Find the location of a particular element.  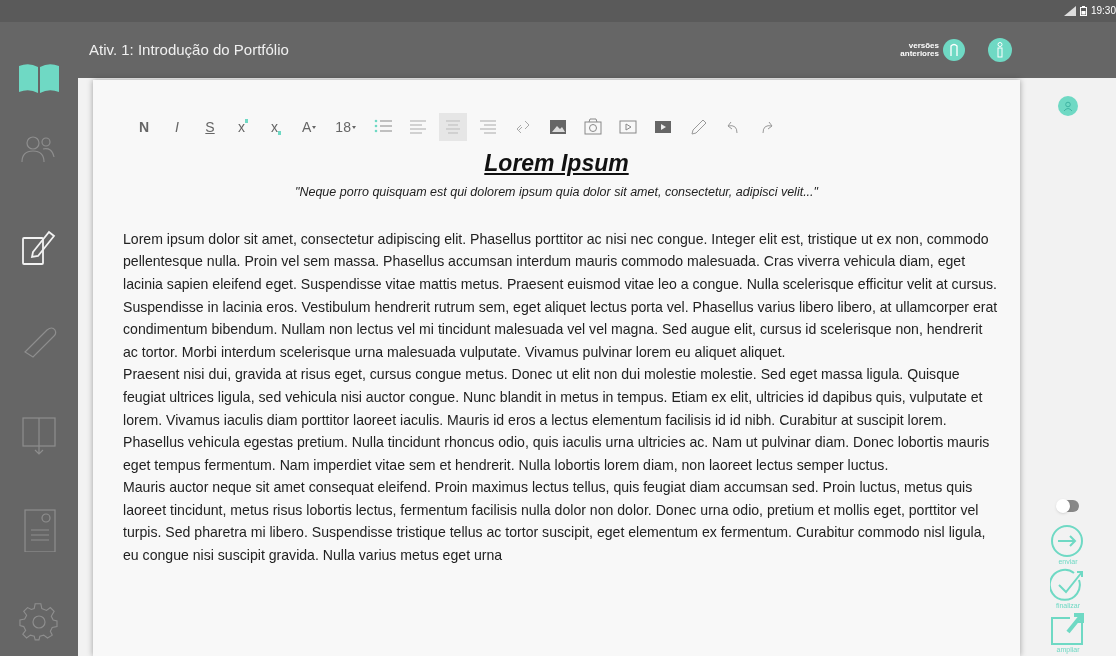

user-icon is located at coordinates (1068, 106).